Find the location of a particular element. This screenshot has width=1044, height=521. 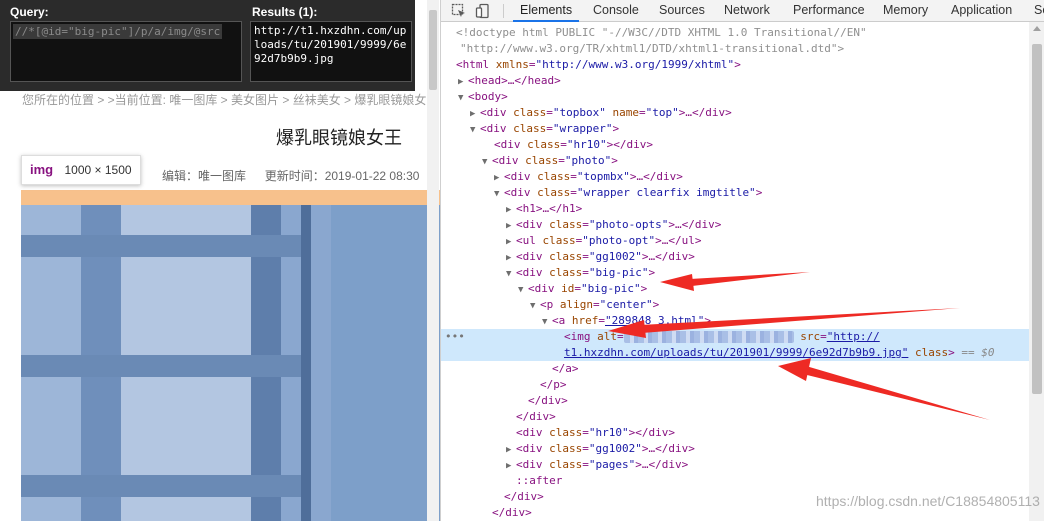

dom-node-photo-opt: ▶ <ul class="photo-opt">…</ul> is located at coordinates (735, 241).